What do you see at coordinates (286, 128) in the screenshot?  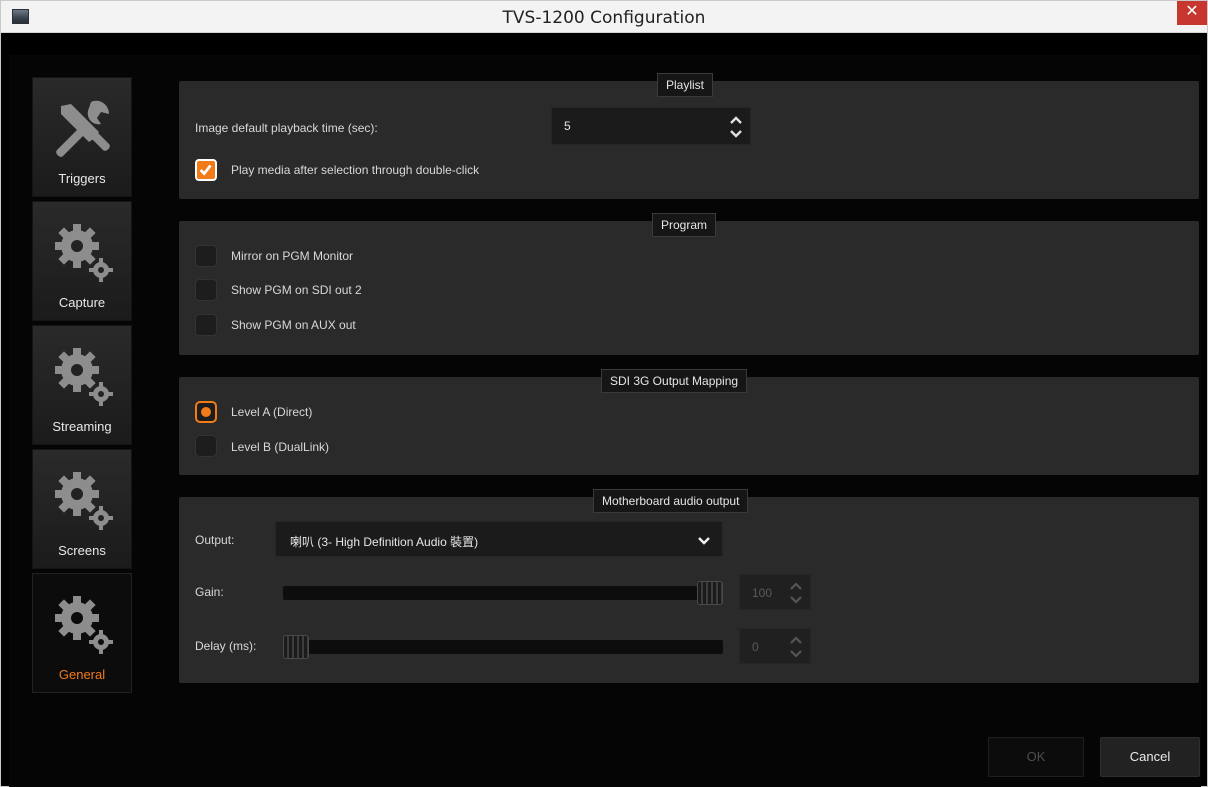 I see `image-time-label: Image default playback time (sec):` at bounding box center [286, 128].